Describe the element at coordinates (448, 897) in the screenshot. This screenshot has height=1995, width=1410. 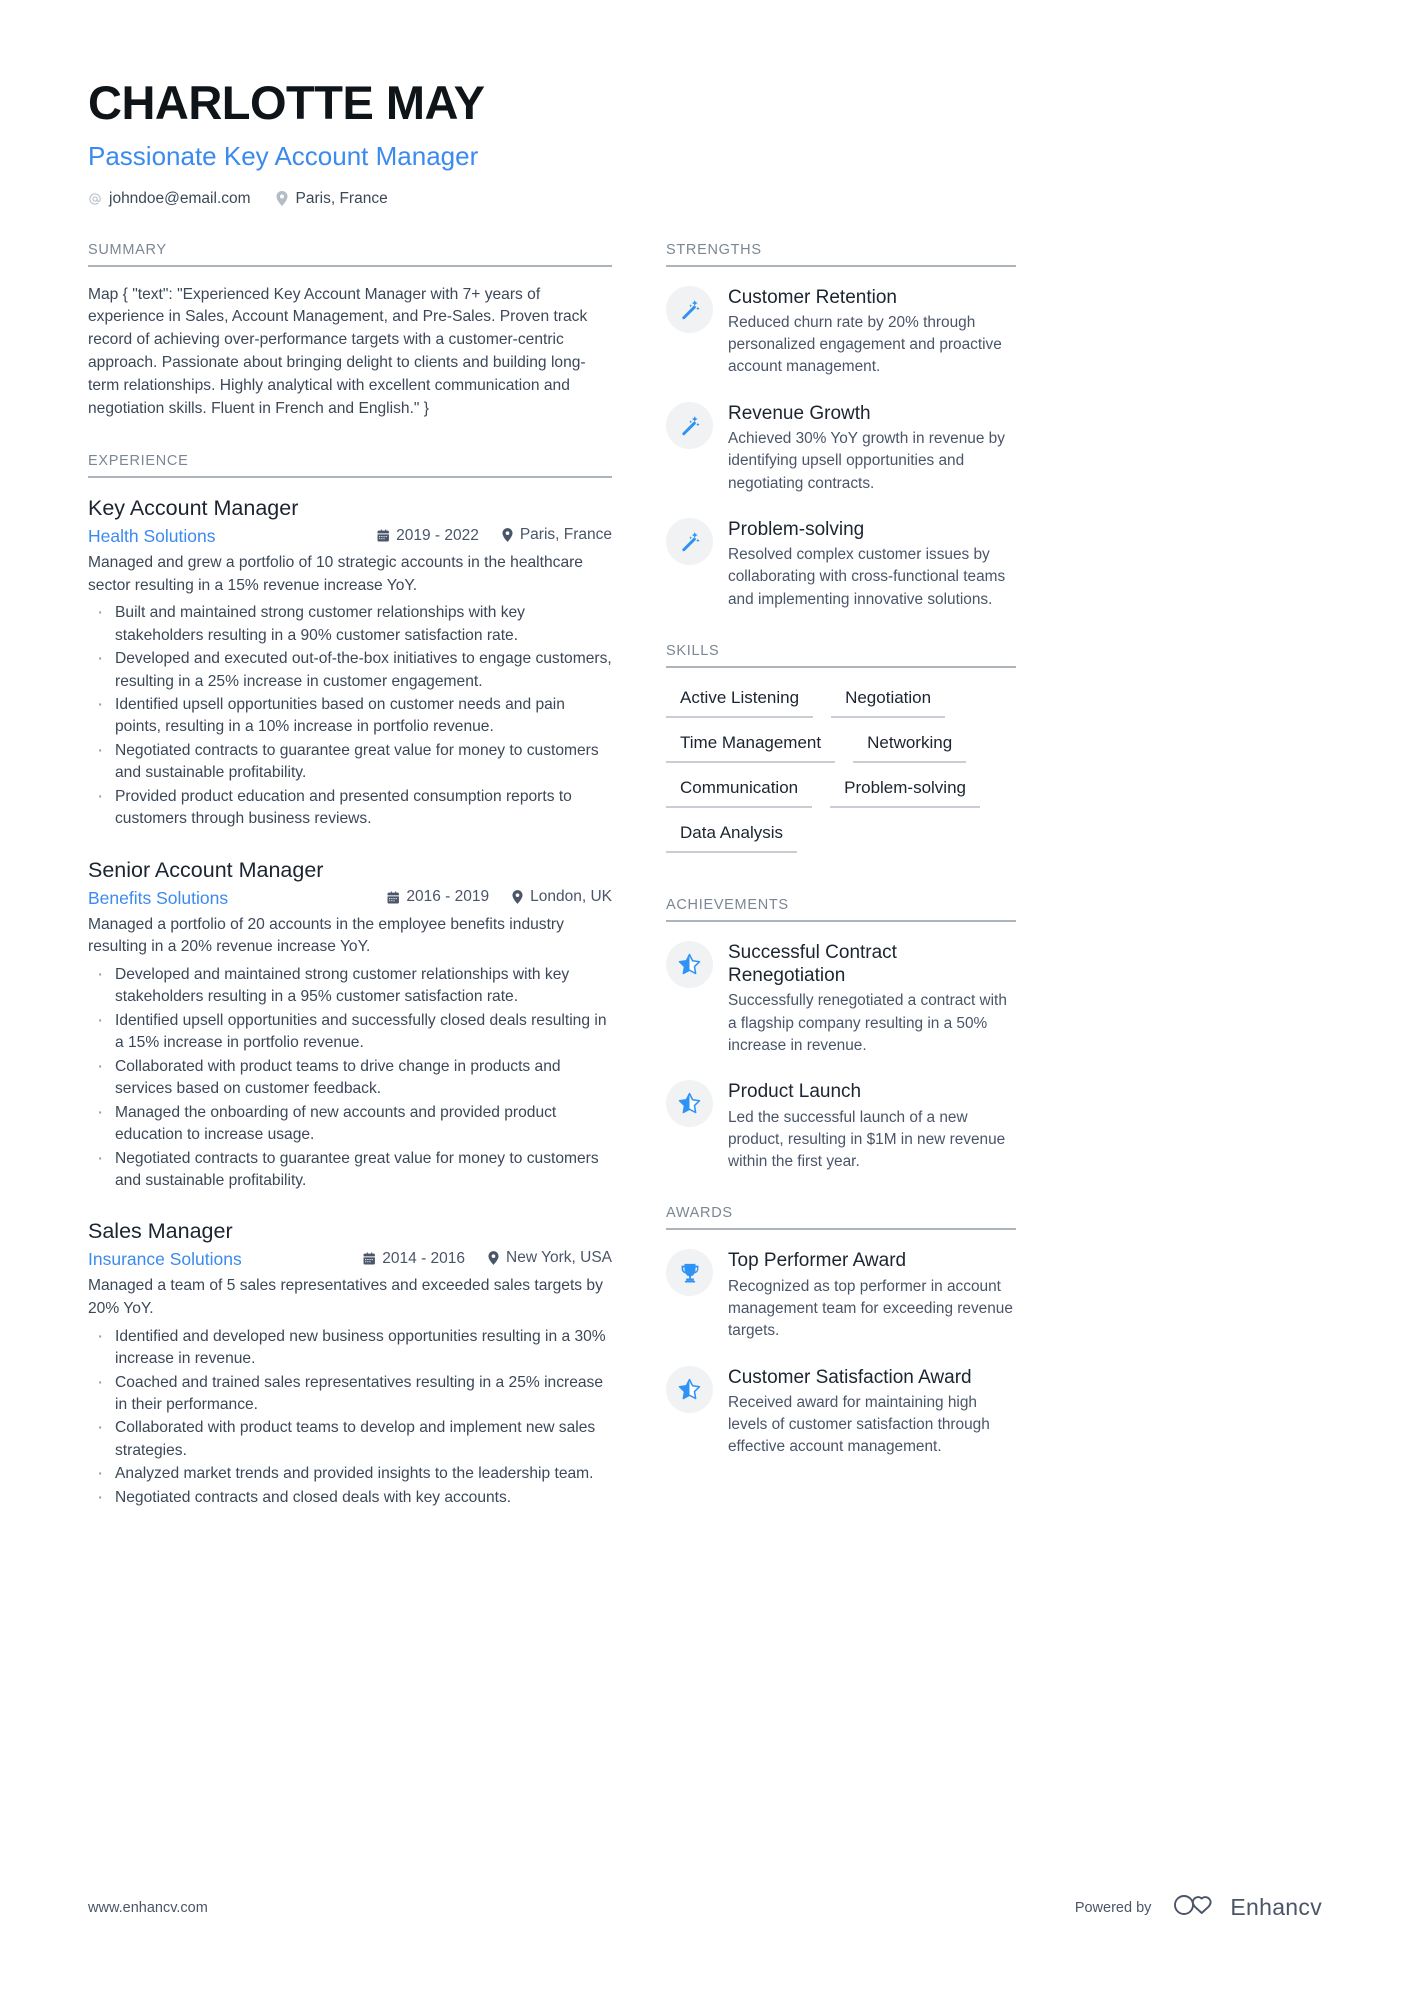
I see `job-date-text: 2016 - 2019` at that location.